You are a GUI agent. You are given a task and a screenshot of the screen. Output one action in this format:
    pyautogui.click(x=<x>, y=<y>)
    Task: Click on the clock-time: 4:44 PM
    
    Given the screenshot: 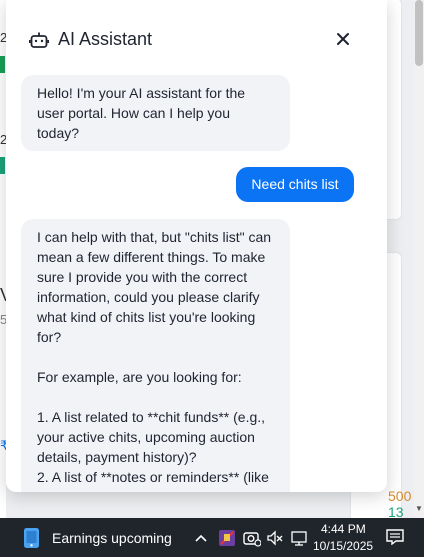 What is the action you would take?
    pyautogui.click(x=343, y=529)
    